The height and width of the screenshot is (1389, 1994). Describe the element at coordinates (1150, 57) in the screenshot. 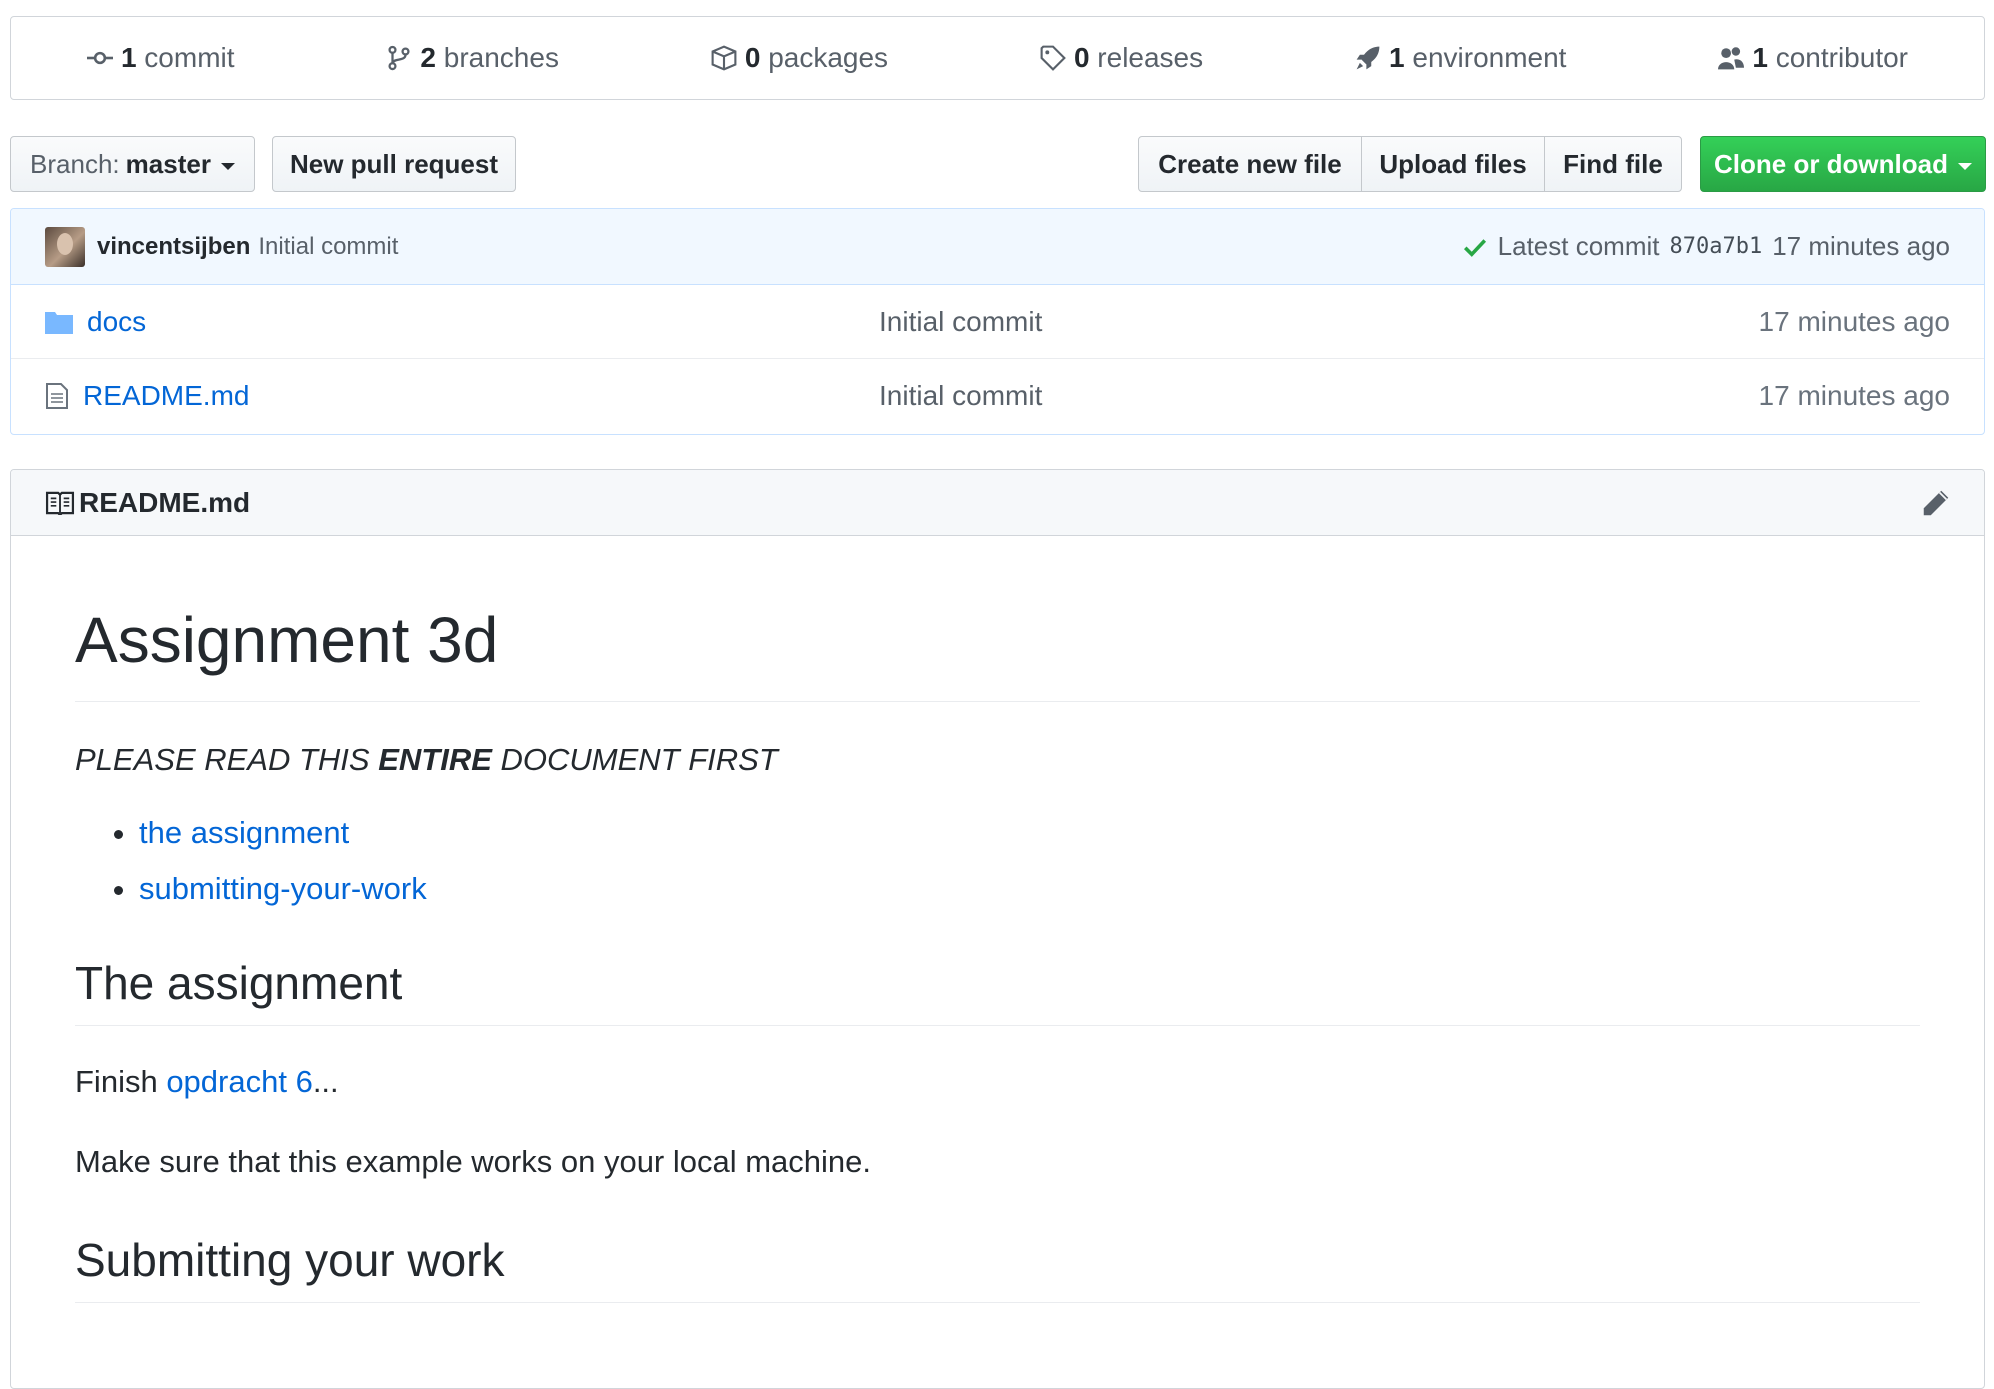

I see `releases-label: releases` at that location.